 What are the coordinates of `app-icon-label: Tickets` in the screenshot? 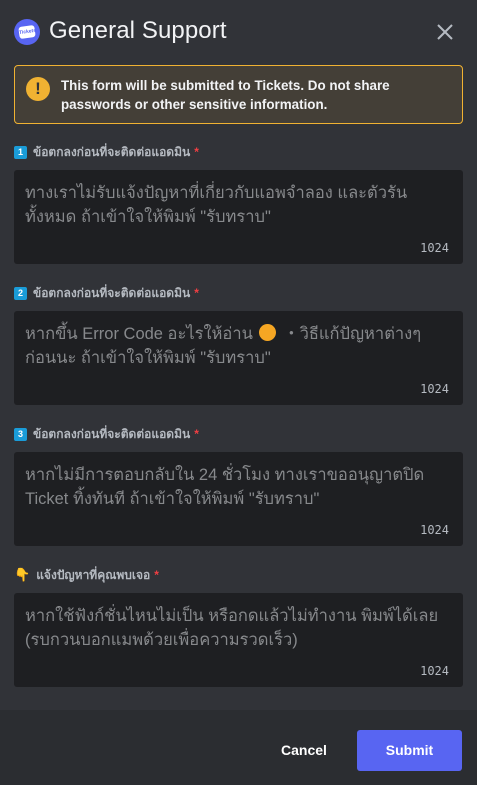 It's located at (27, 32).